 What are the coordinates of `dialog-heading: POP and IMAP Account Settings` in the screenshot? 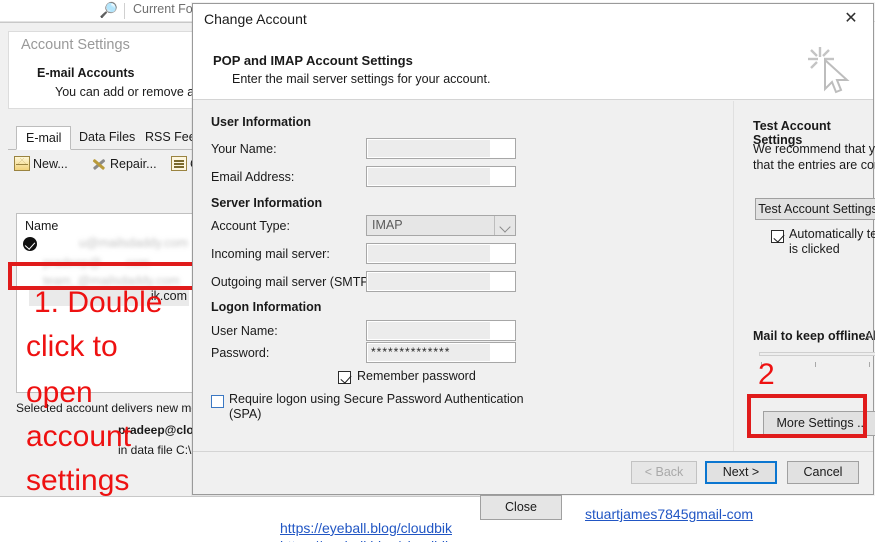 It's located at (313, 60).